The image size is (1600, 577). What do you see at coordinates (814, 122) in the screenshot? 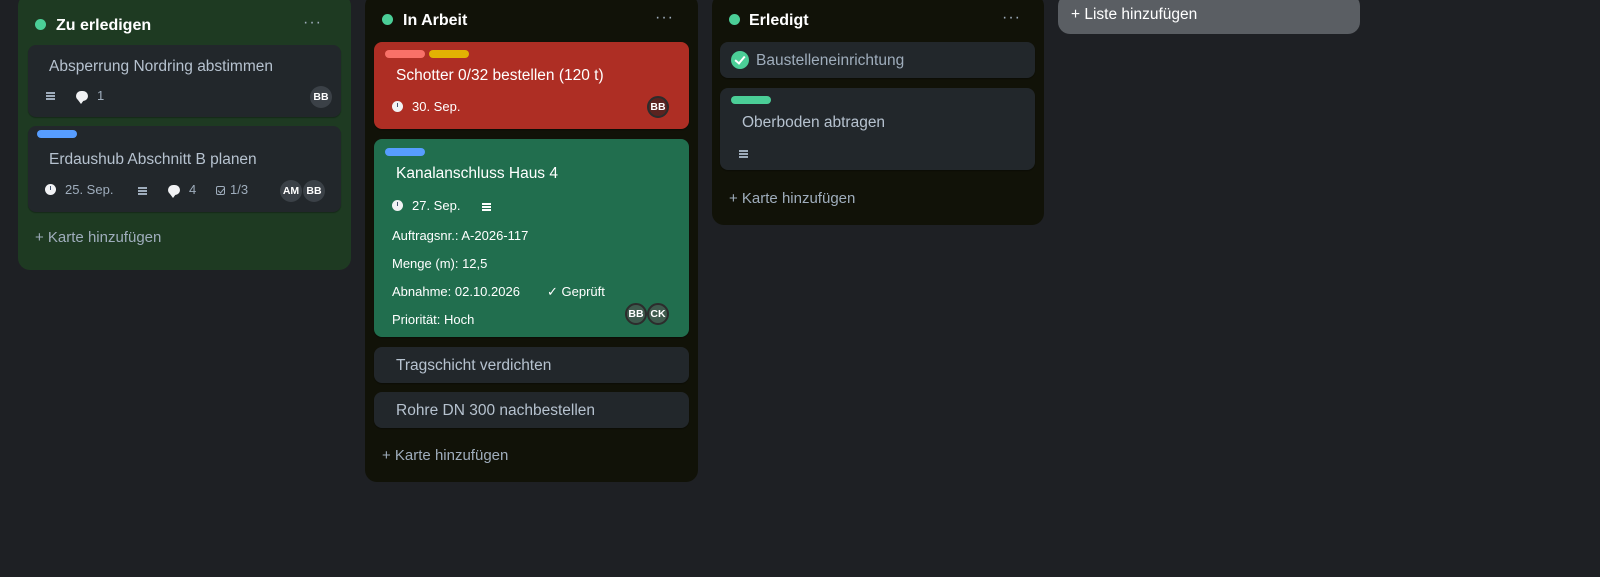
I see `card-title: Oberboden abtragen` at bounding box center [814, 122].